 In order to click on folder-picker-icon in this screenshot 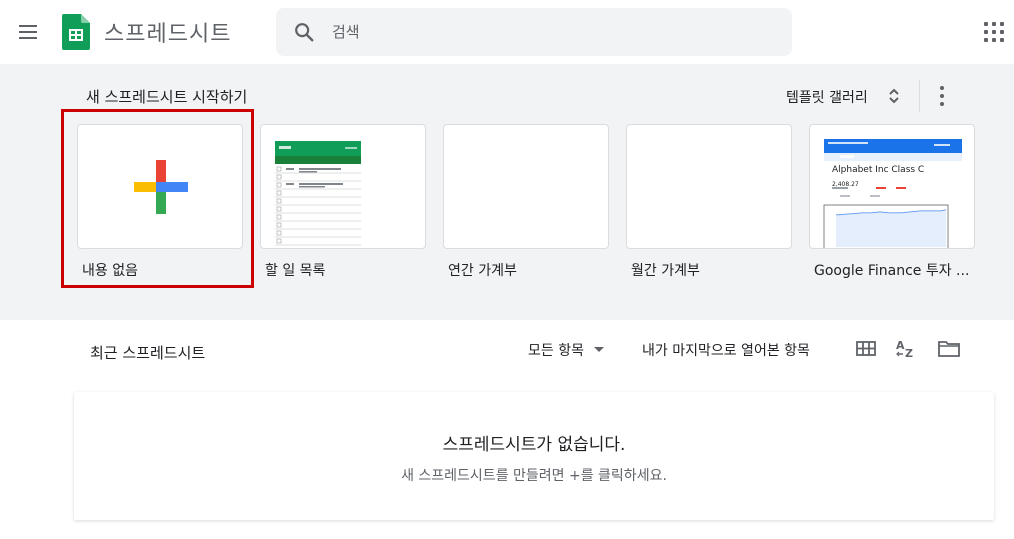, I will do `click(949, 349)`.